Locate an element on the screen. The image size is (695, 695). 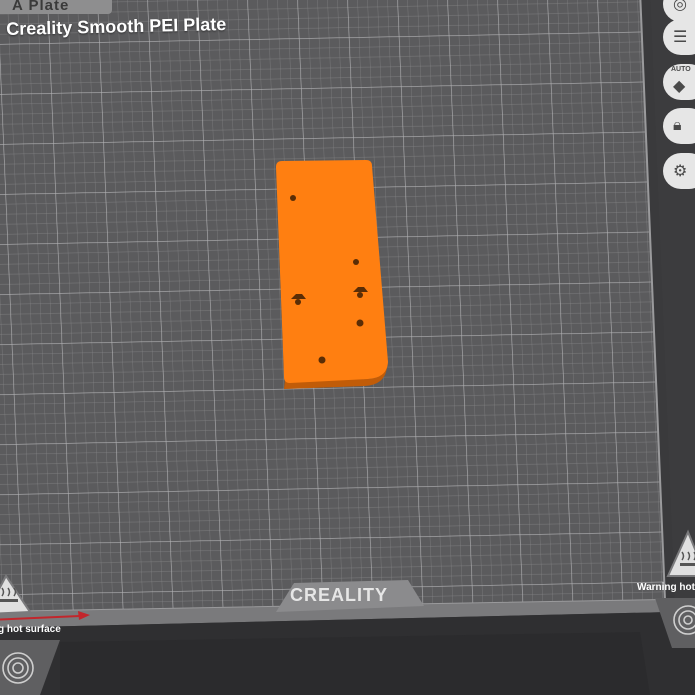
lock-button: 🔒︎ is located at coordinates (679, 126).